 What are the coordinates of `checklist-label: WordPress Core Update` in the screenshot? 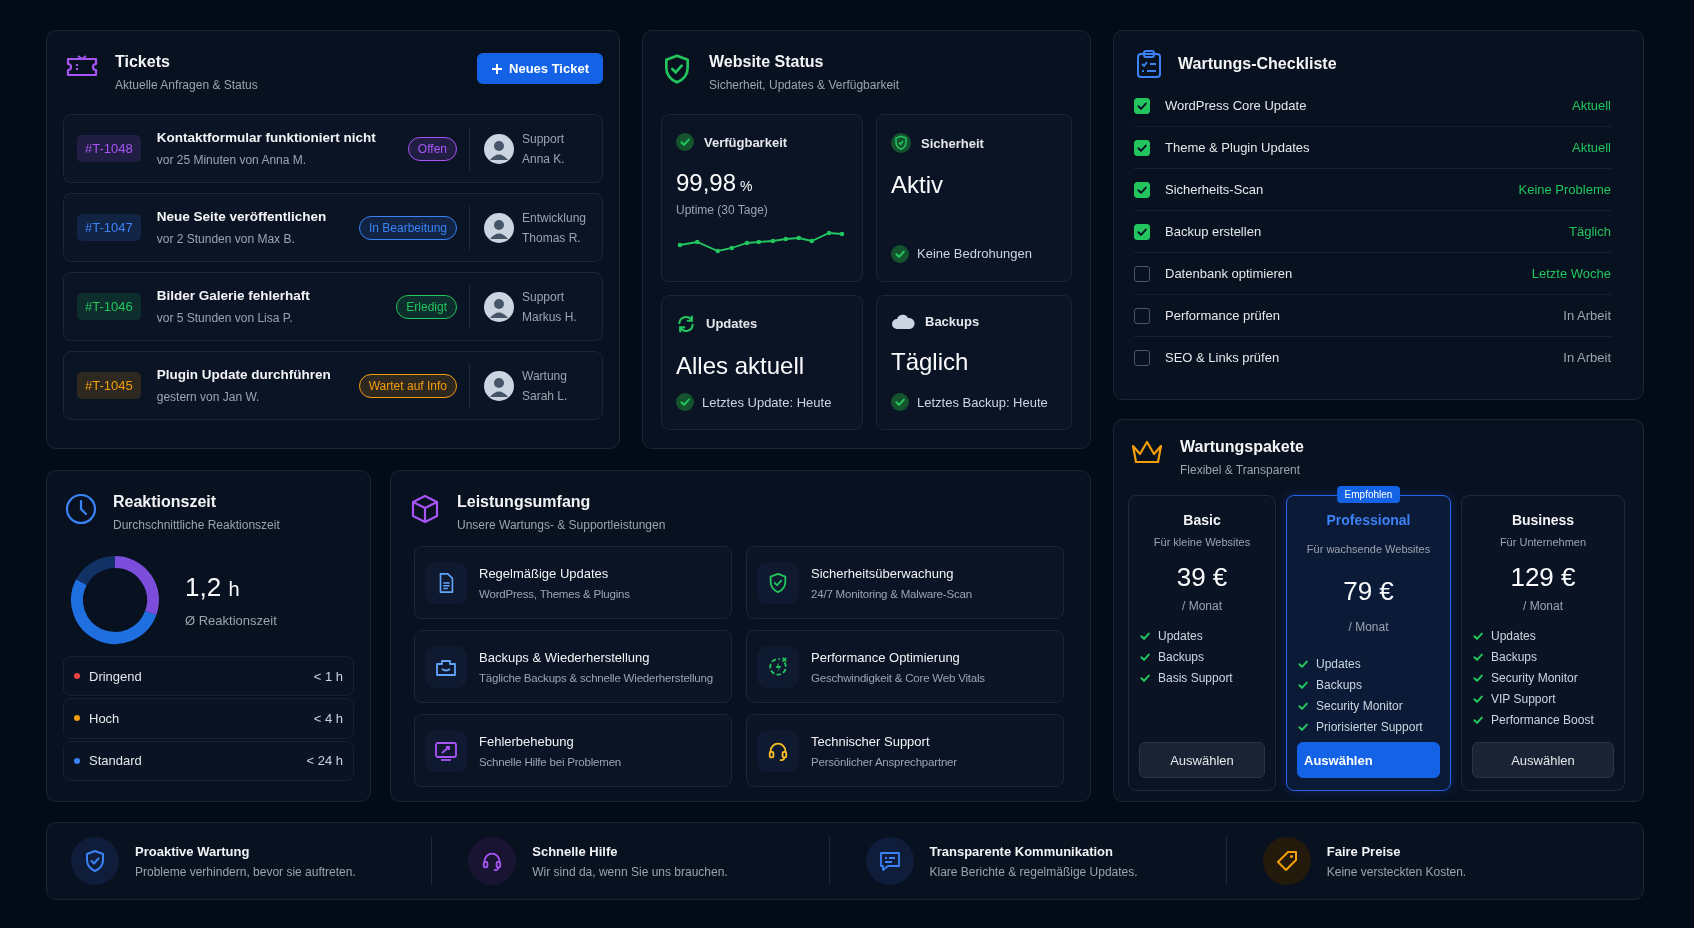 It's located at (1236, 105).